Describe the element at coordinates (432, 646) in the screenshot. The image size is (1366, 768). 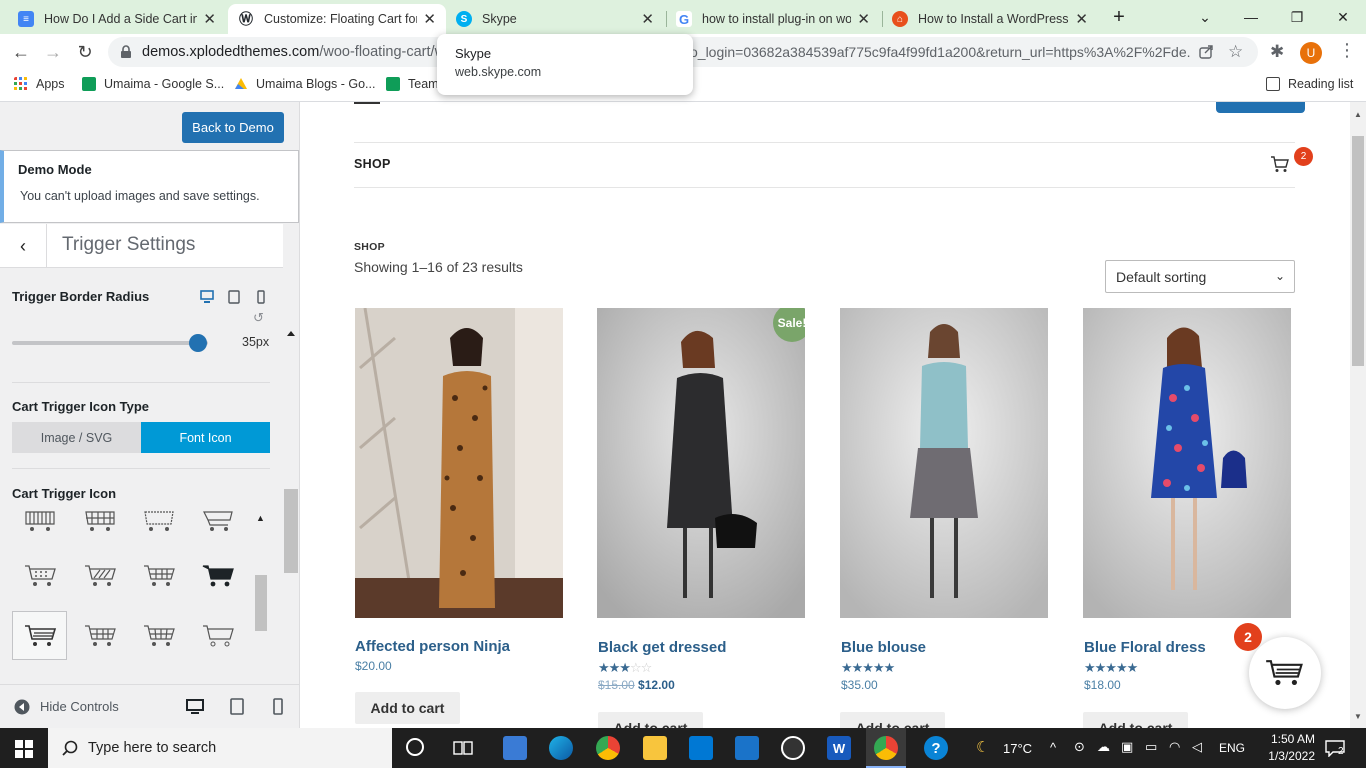
I see `product-title: Affected person Ninja` at that location.